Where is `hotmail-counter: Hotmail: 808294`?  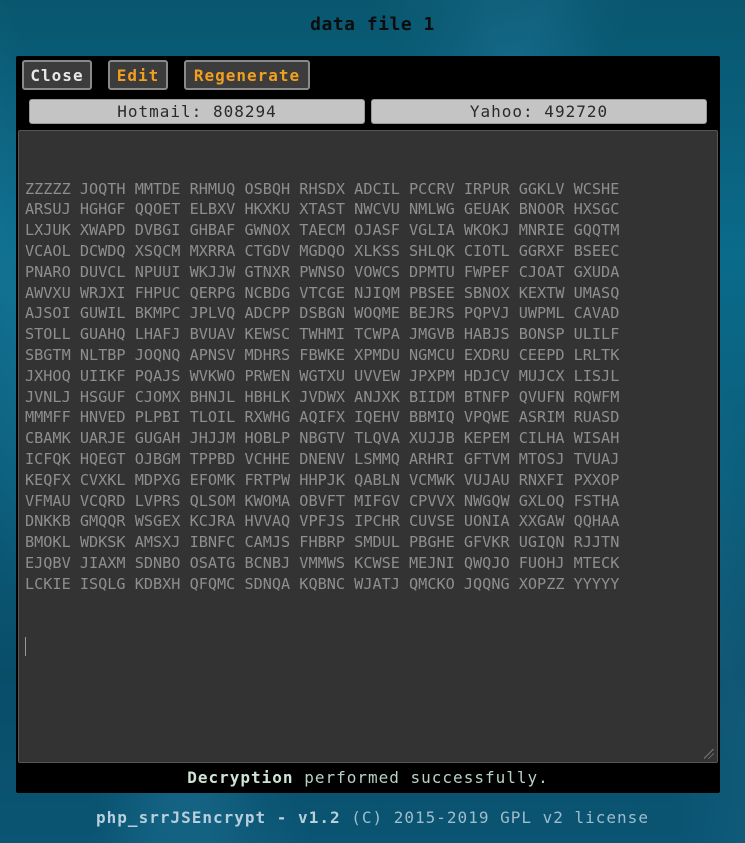 hotmail-counter: Hotmail: 808294 is located at coordinates (197, 111).